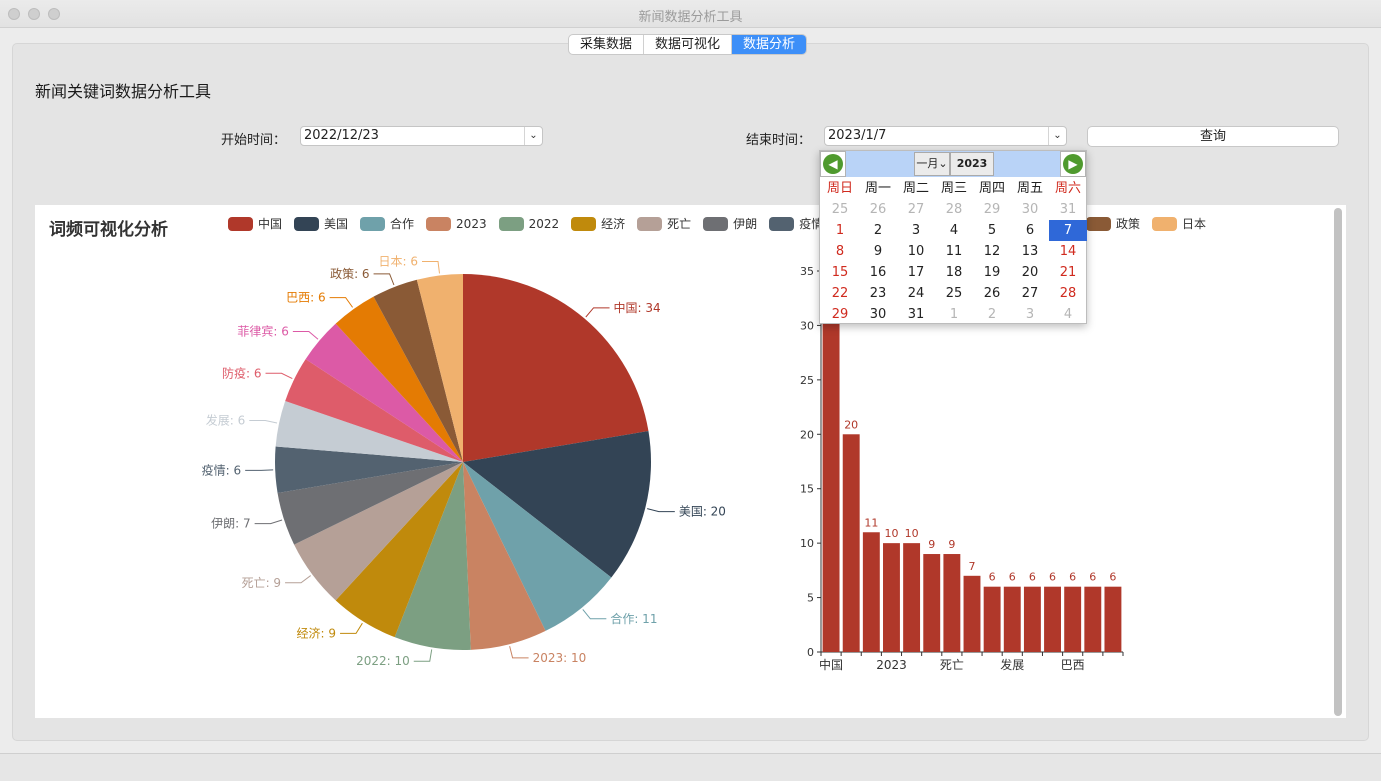 Image resolution: width=1381 pixels, height=781 pixels. I want to click on calendar-day: 6, so click(1030, 230).